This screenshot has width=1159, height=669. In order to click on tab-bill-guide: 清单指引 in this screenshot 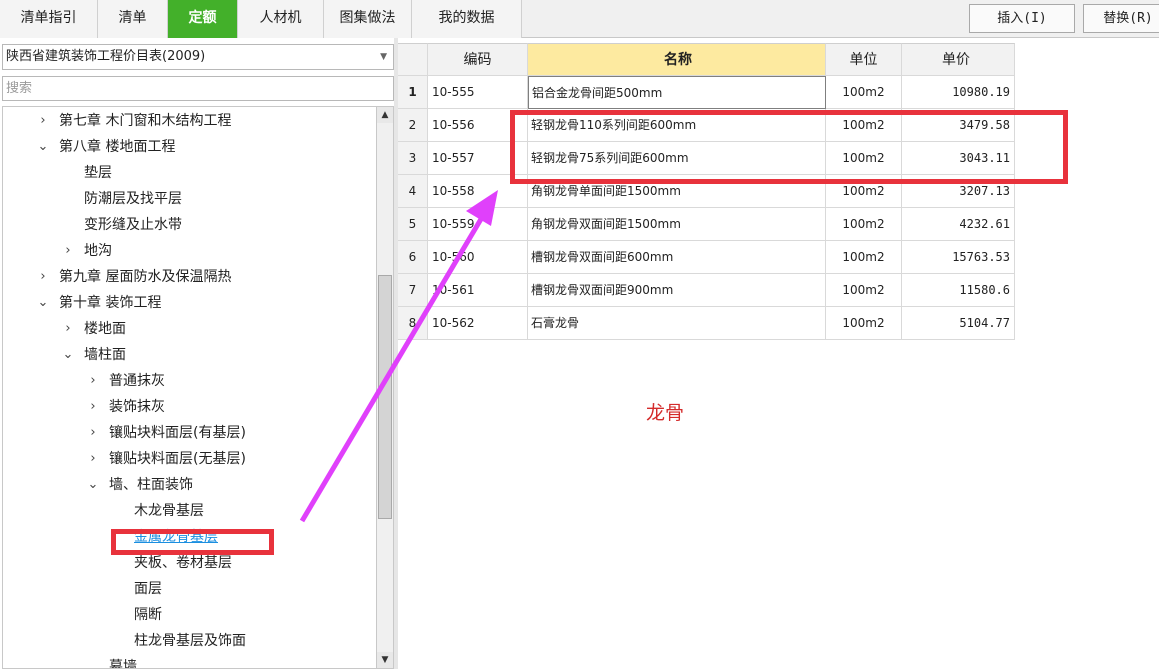, I will do `click(49, 19)`.